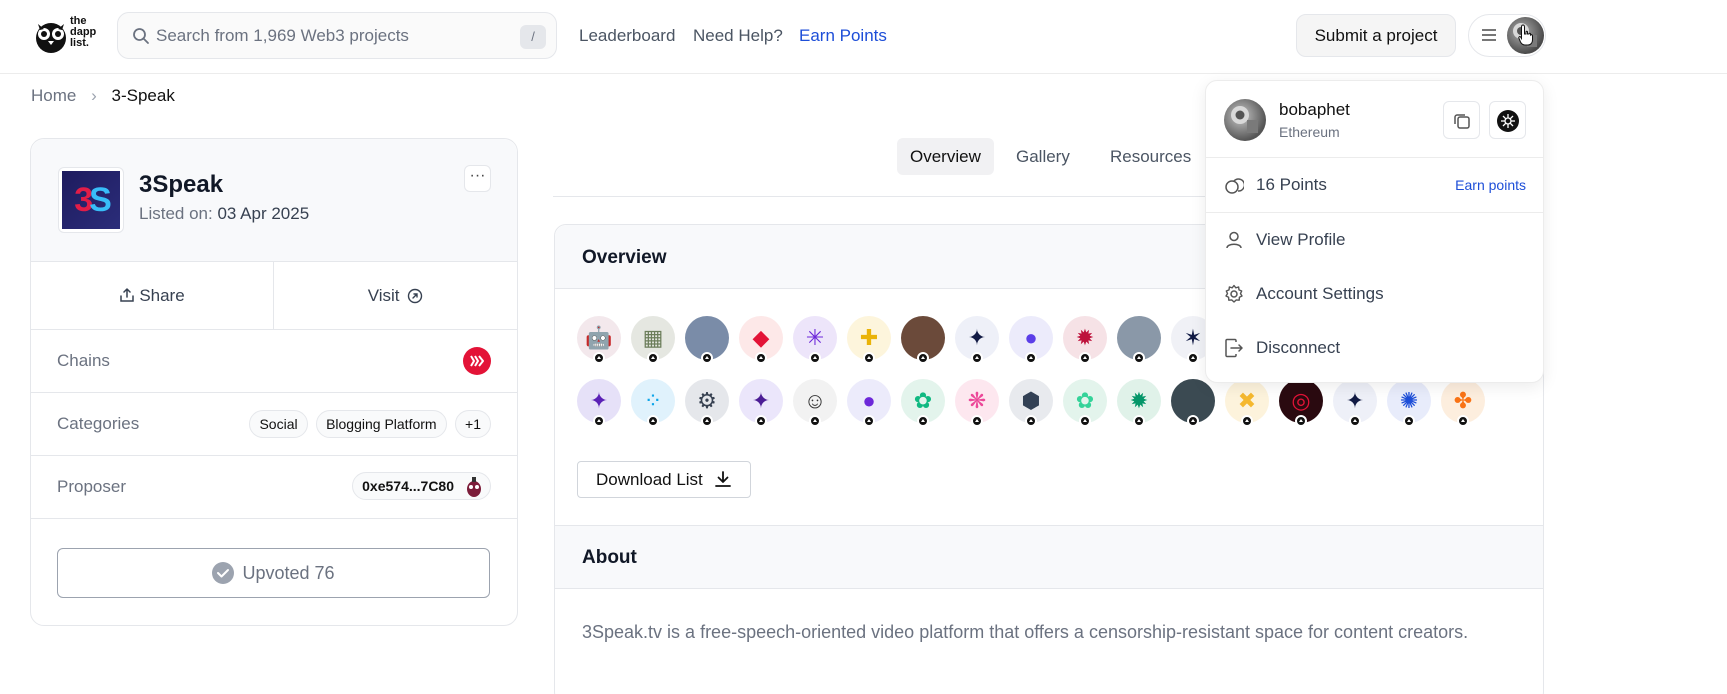  What do you see at coordinates (815, 340) in the screenshot?
I see `purple-burst-avatar: ✳` at bounding box center [815, 340].